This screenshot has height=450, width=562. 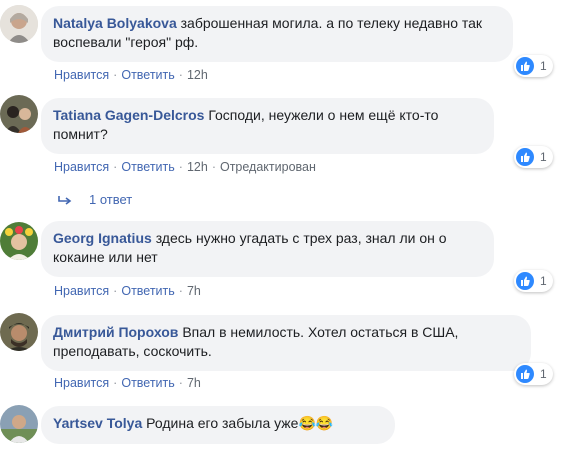 What do you see at coordinates (185, 167) in the screenshot?
I see `comment-actions: Нравится · Ответить · 12h · Отредактирован` at bounding box center [185, 167].